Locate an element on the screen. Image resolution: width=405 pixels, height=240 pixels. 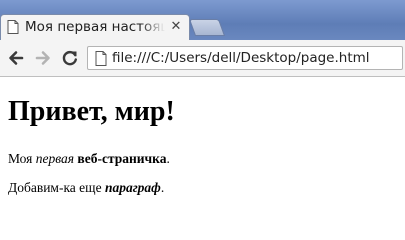
address-bar: file:///C:/Users/dell/Desktop/page.html is located at coordinates (245, 58).